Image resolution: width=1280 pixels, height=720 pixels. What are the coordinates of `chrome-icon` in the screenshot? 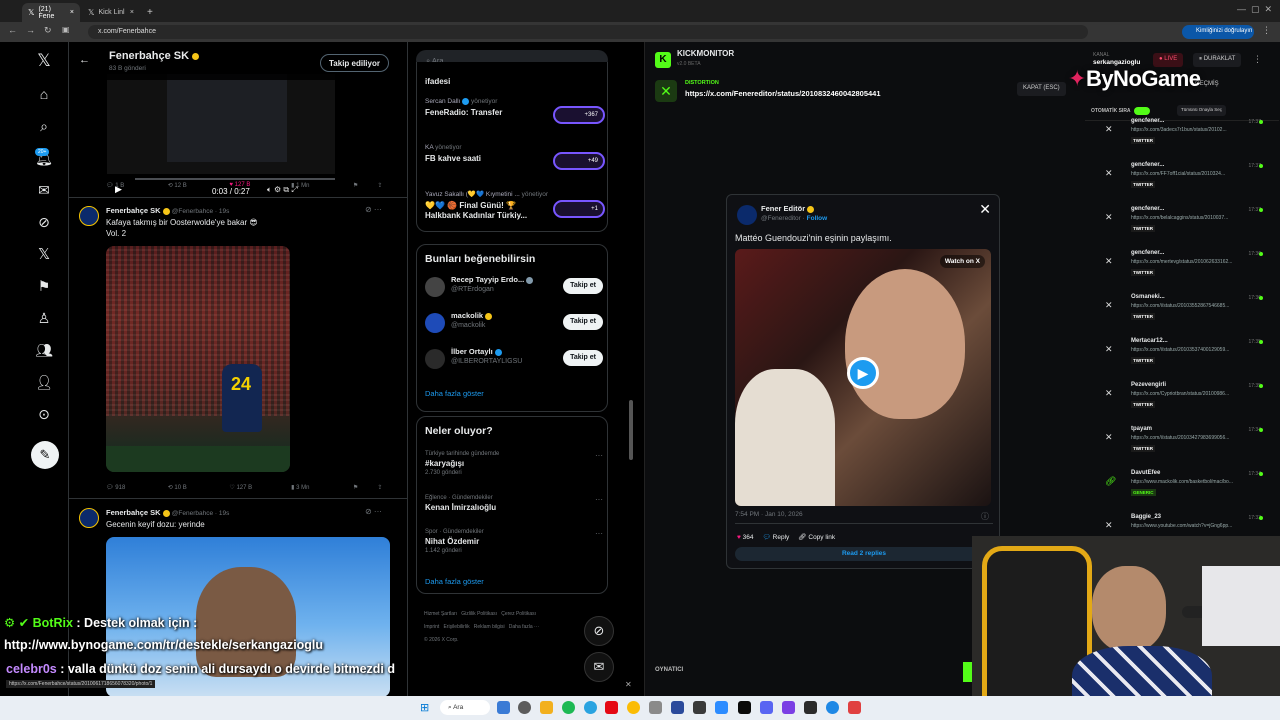 It's located at (633, 707).